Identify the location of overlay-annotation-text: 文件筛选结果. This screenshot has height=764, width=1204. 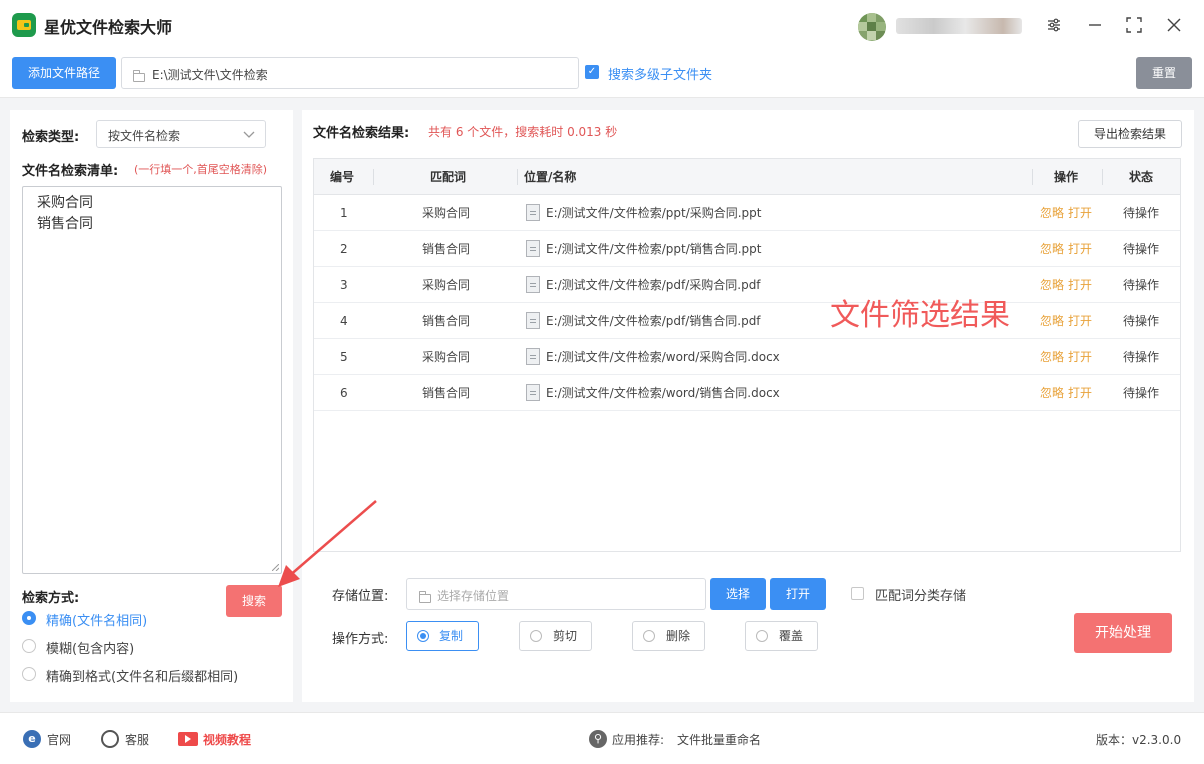
(920, 315).